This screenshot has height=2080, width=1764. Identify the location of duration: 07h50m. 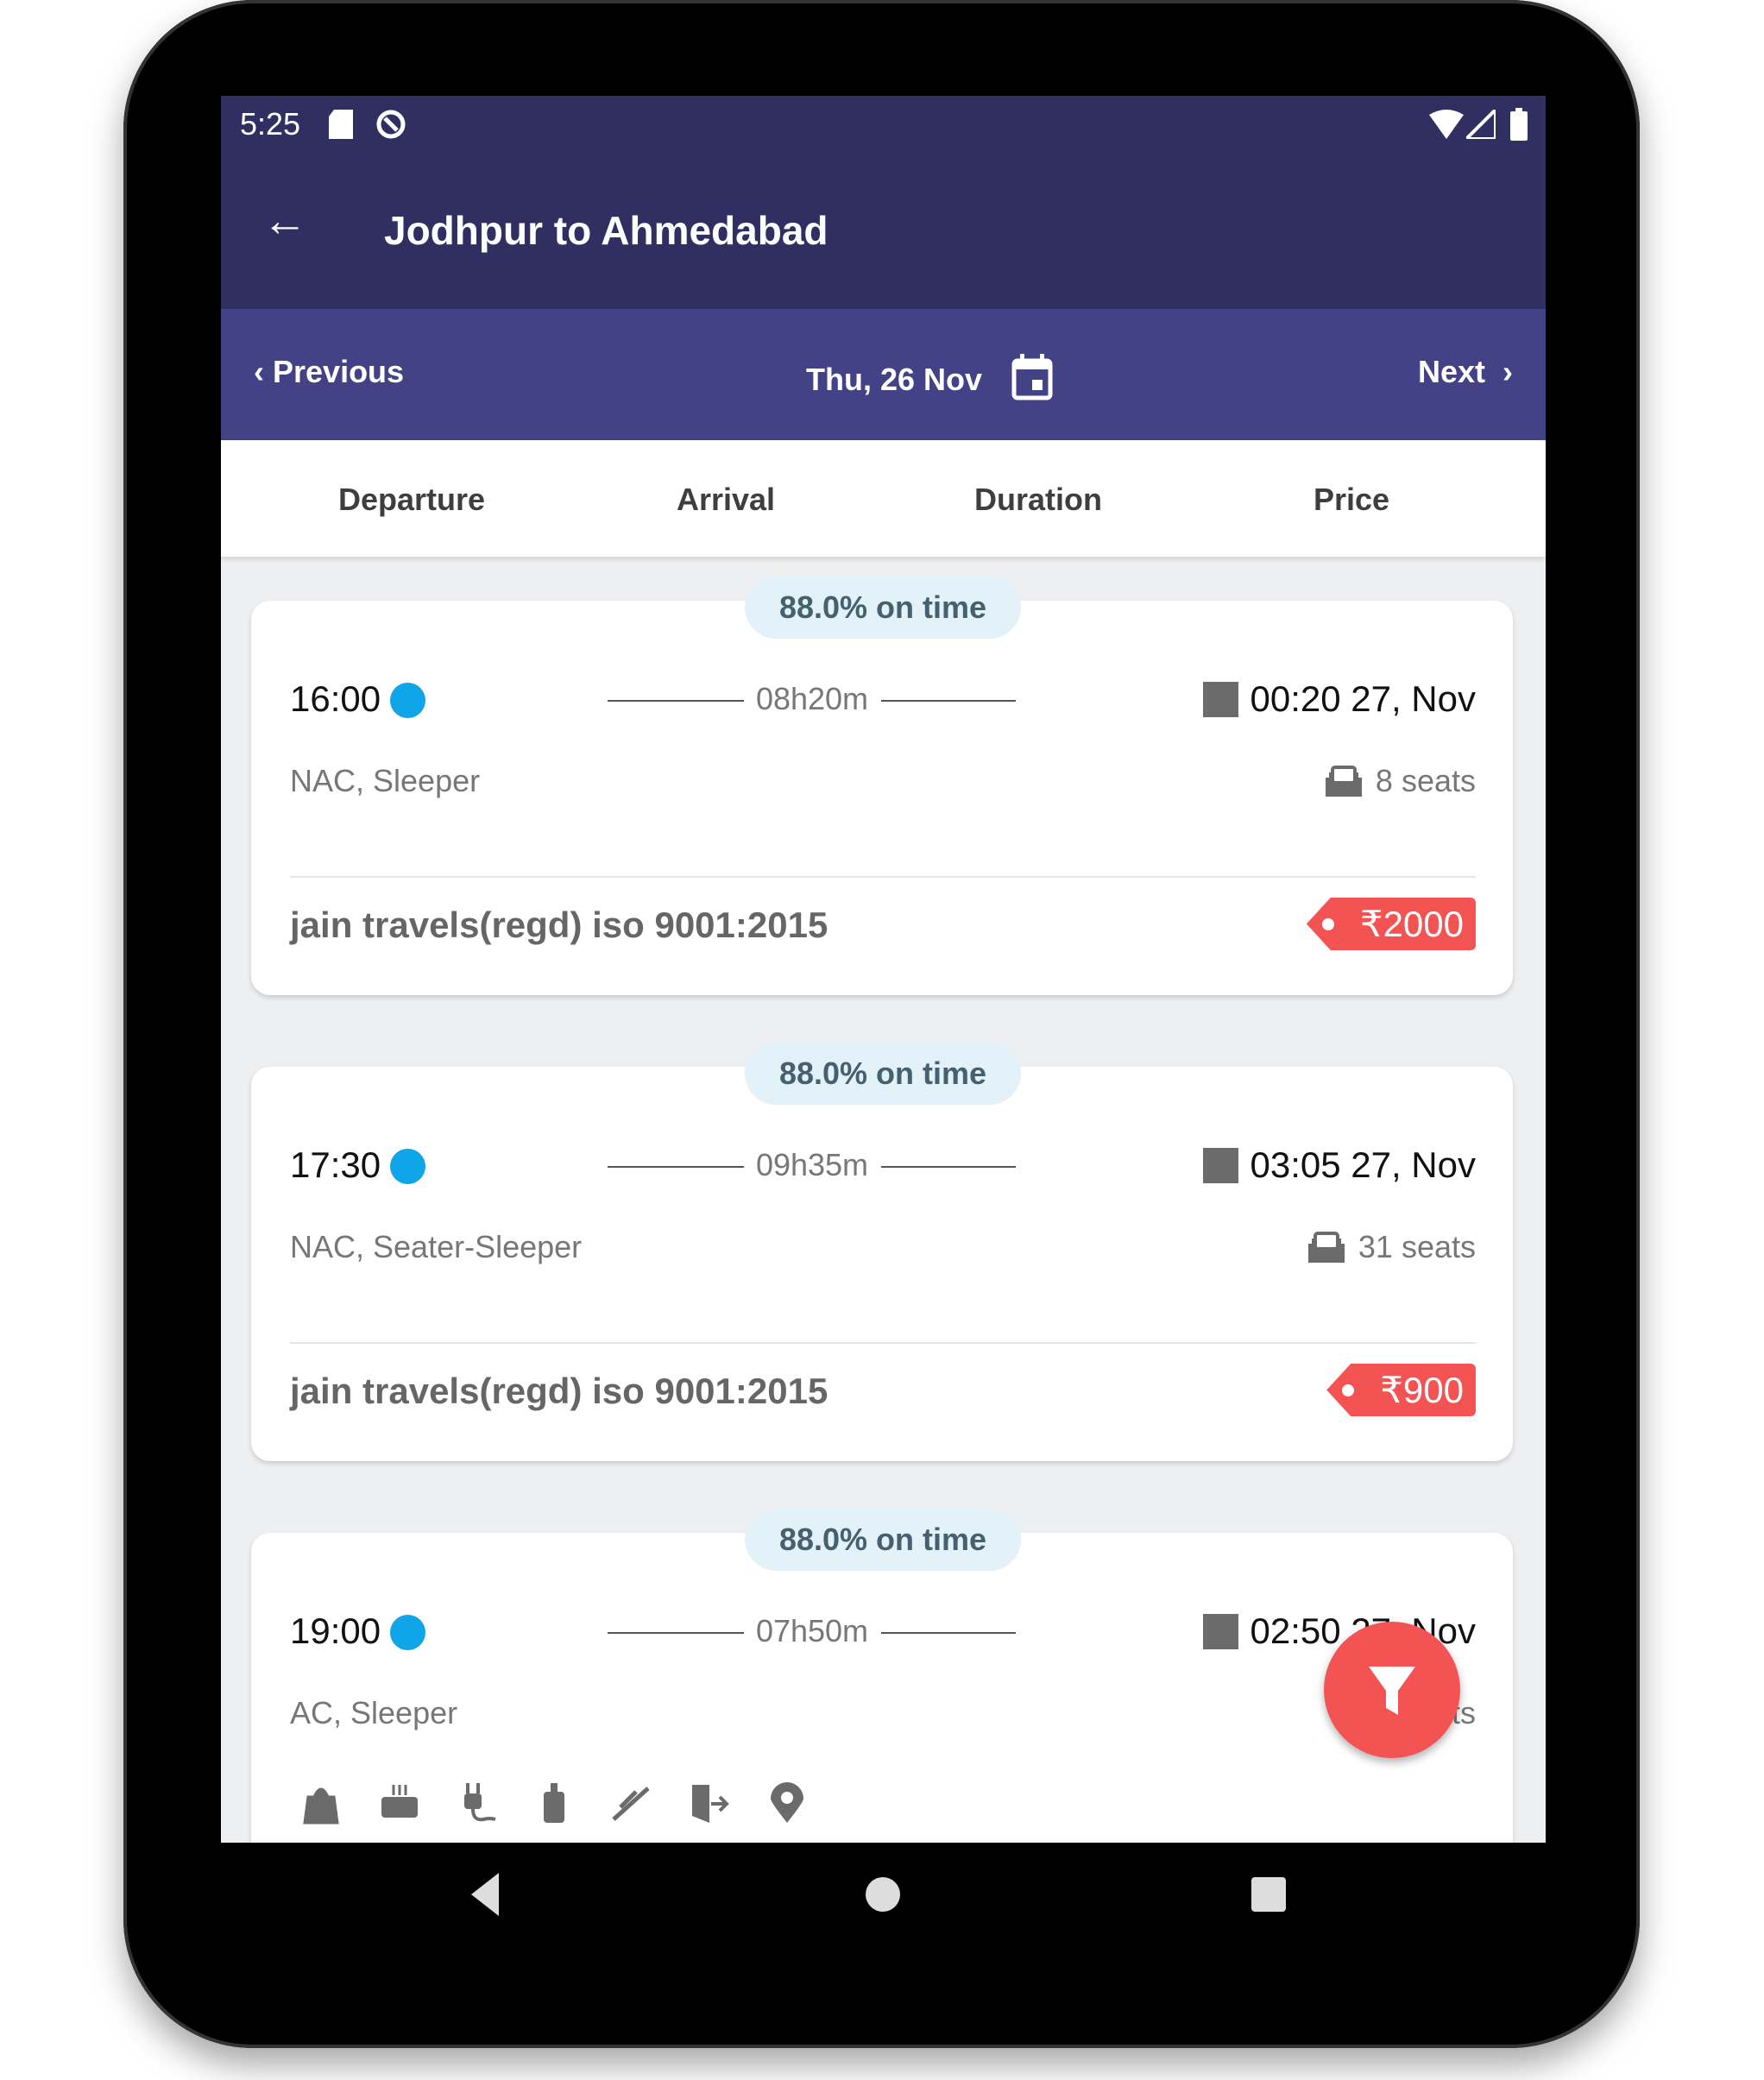
(812, 1631).